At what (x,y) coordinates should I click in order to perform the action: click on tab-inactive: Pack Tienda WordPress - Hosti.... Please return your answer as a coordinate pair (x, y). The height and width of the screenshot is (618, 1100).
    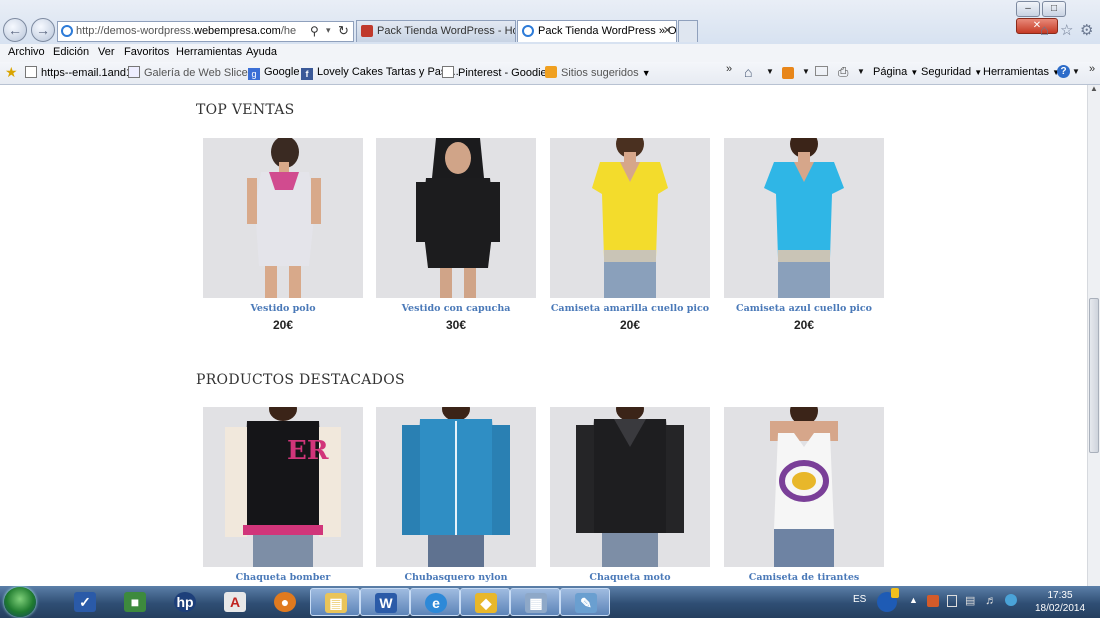
    Looking at the image, I should click on (436, 31).